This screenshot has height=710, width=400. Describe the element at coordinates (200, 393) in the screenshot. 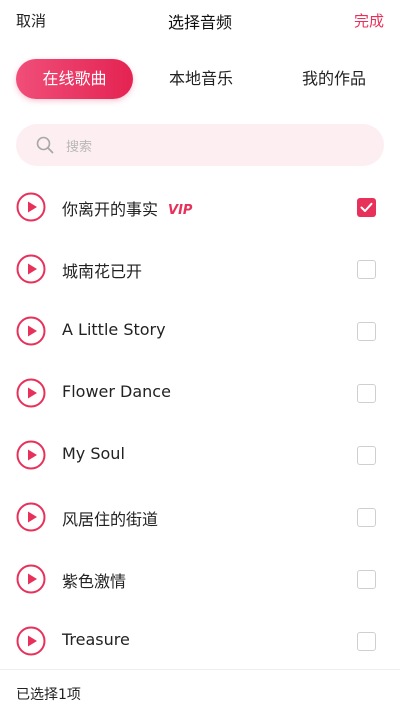

I see `song-row: Flower Dance` at that location.